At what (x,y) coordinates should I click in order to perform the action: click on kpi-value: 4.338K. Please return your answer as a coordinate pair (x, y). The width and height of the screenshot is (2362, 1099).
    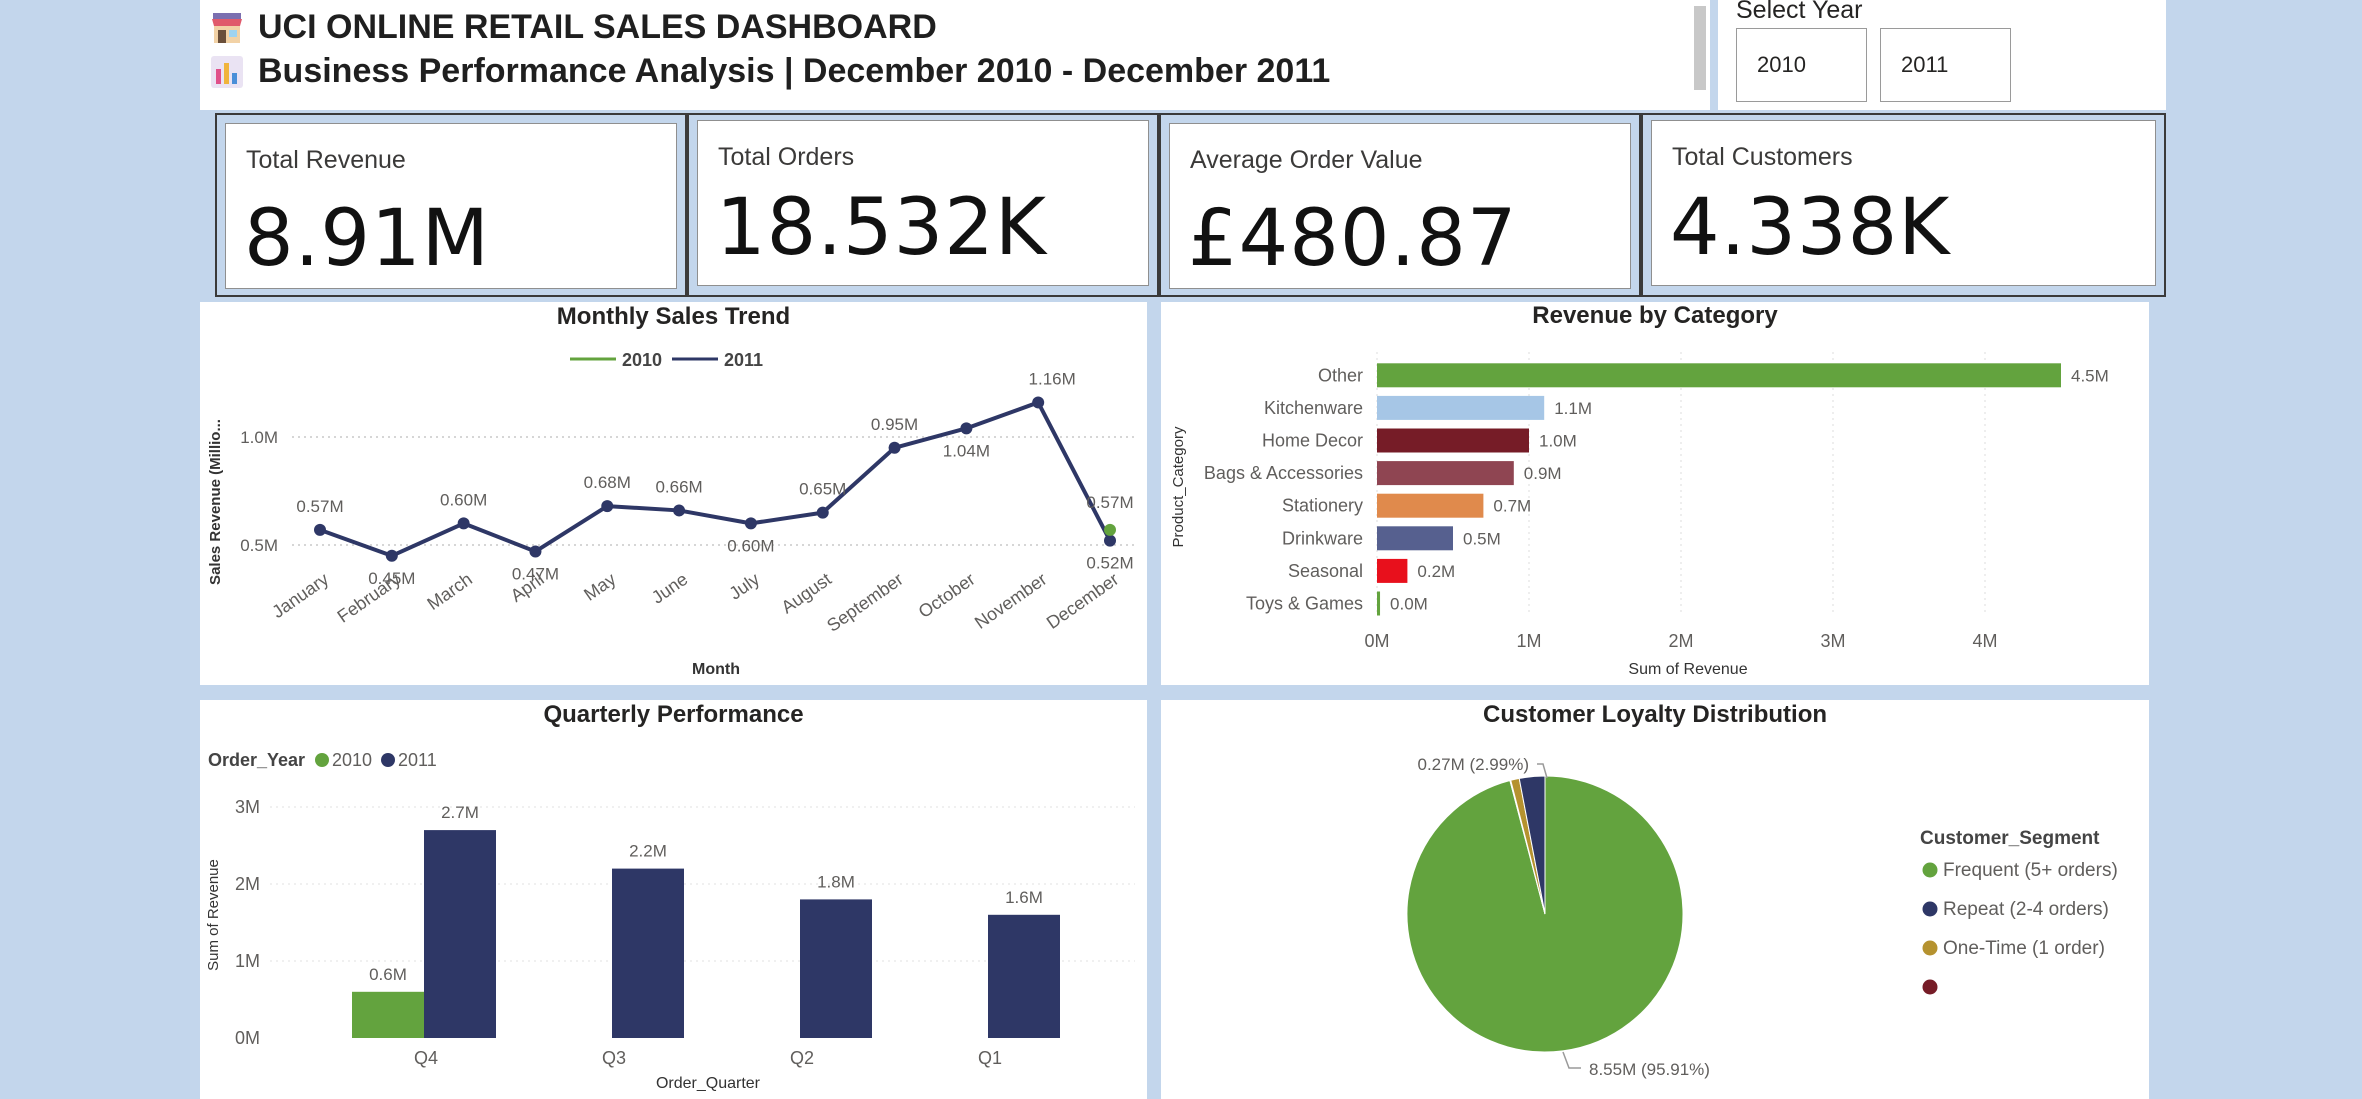
    Looking at the image, I should click on (1810, 228).